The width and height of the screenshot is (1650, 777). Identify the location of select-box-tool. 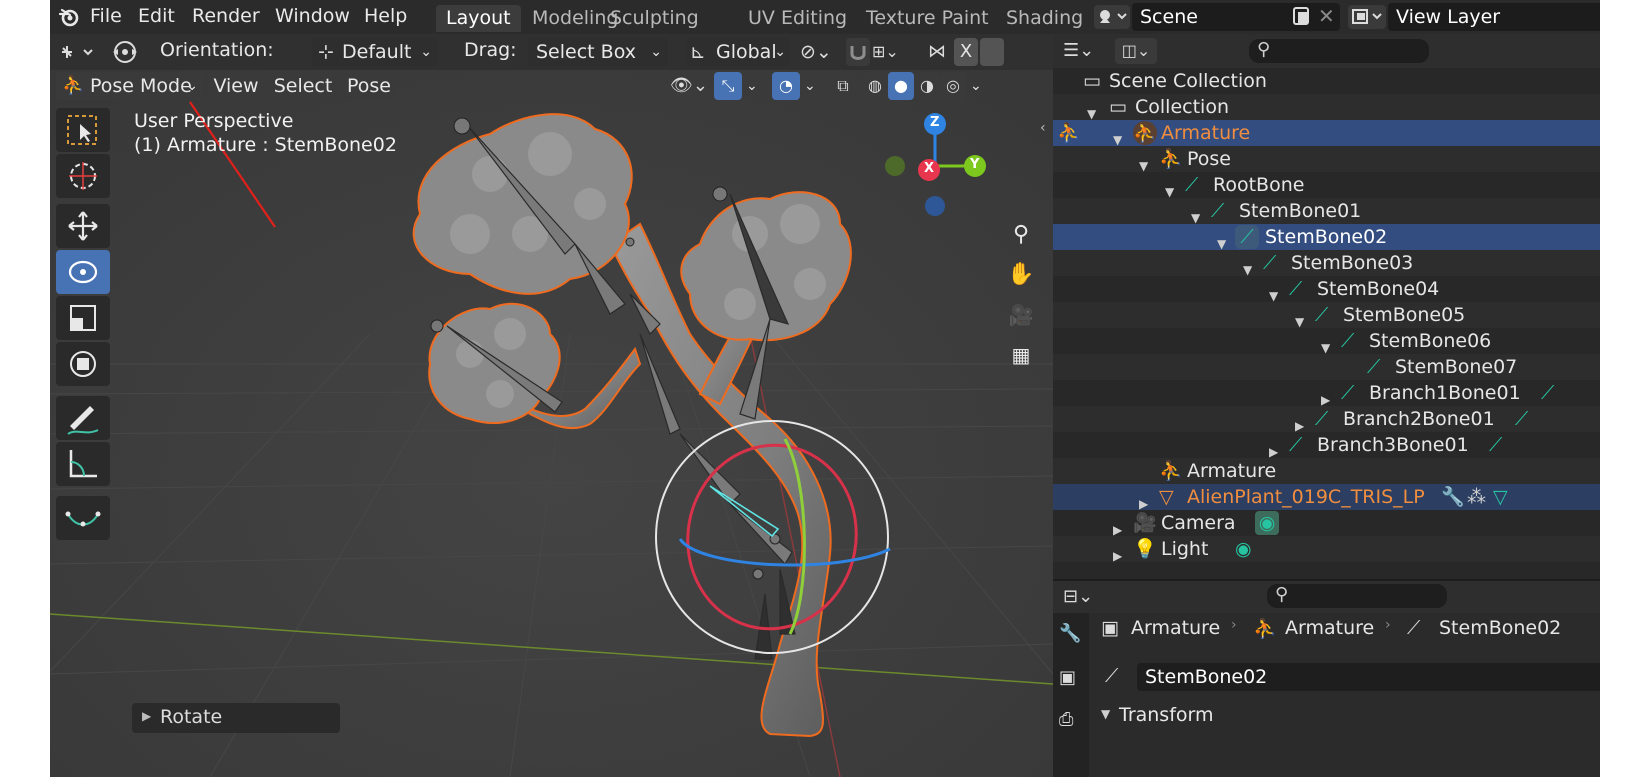
(83, 130).